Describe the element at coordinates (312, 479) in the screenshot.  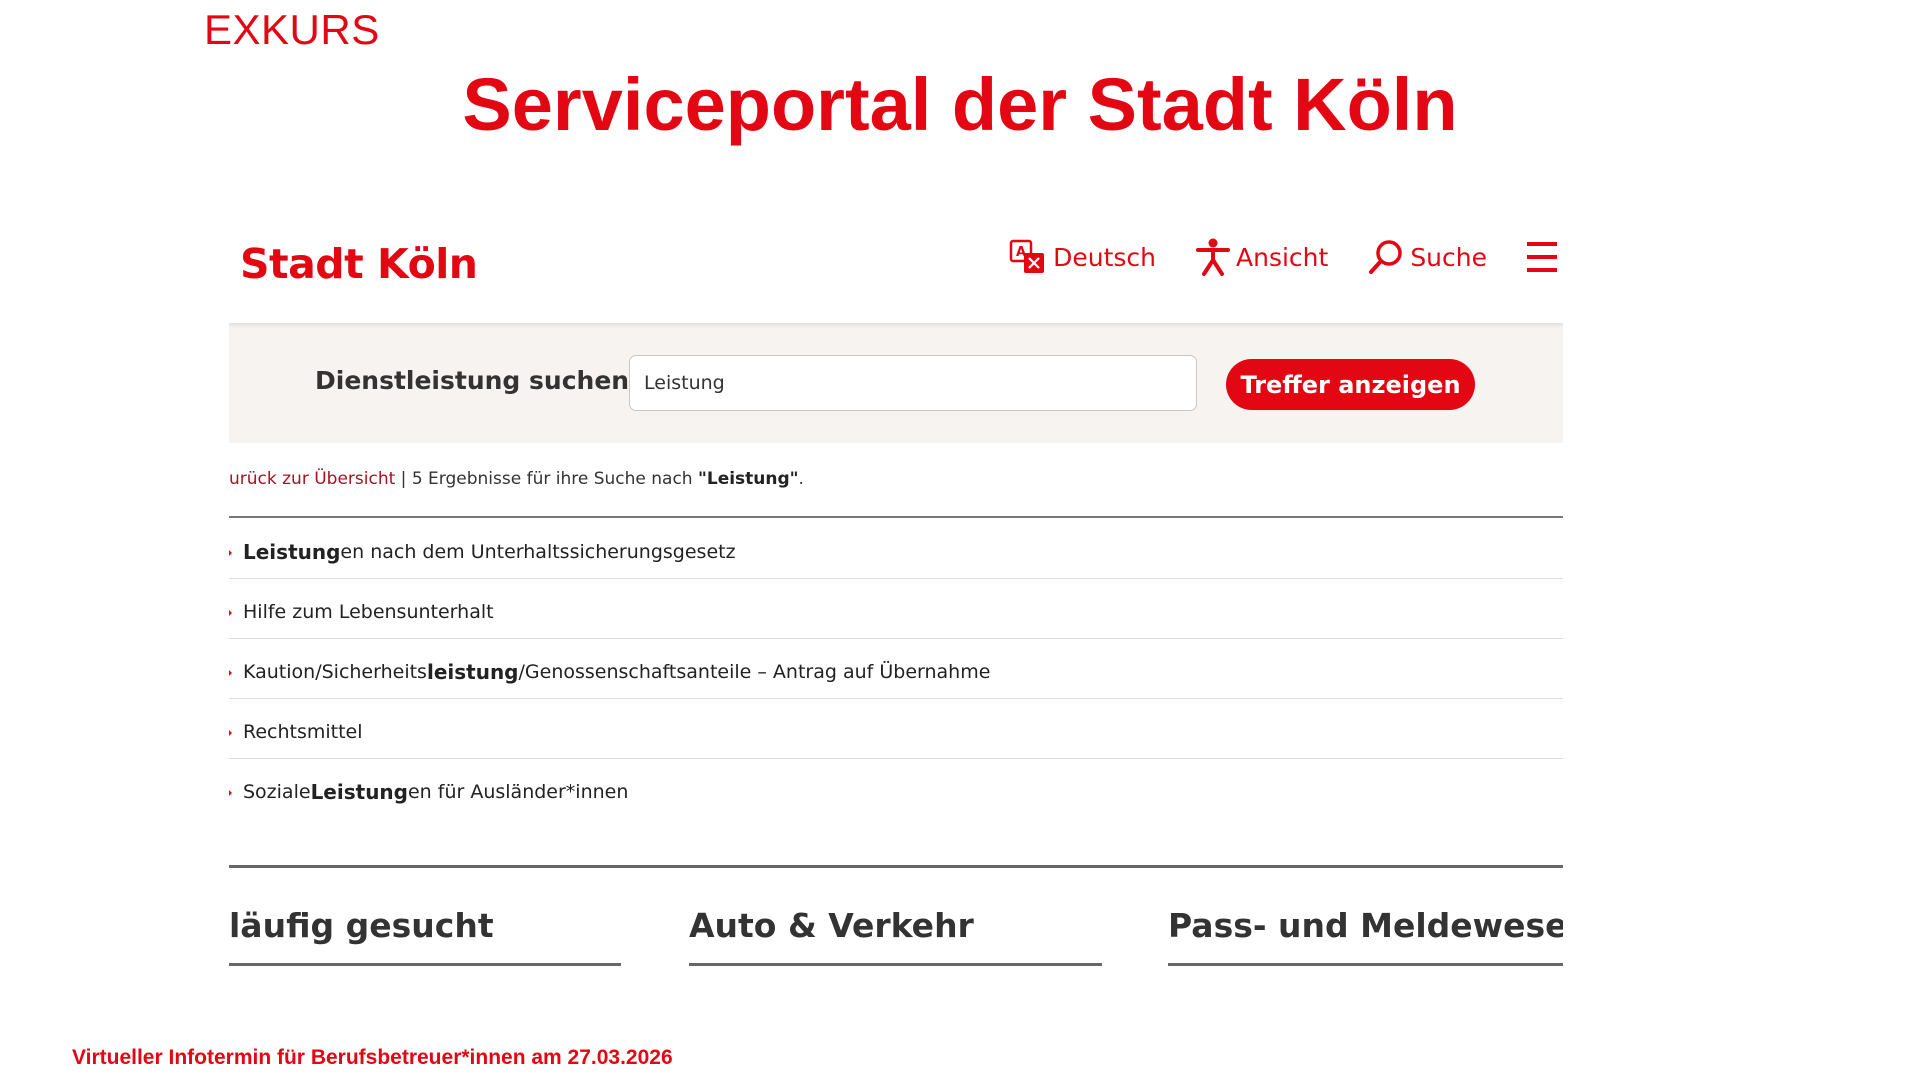
I see `back-to-overview-link: urück zur Übersicht` at that location.